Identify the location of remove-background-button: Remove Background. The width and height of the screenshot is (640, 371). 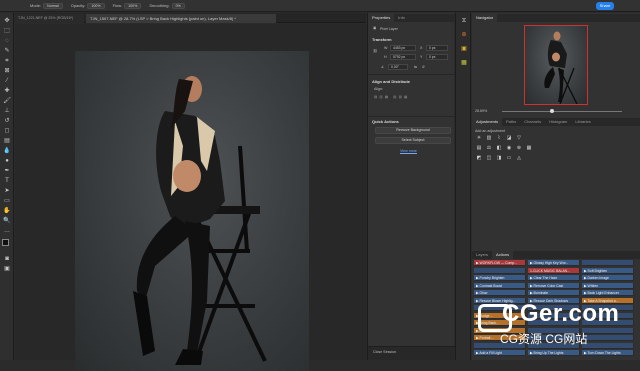
(413, 130).